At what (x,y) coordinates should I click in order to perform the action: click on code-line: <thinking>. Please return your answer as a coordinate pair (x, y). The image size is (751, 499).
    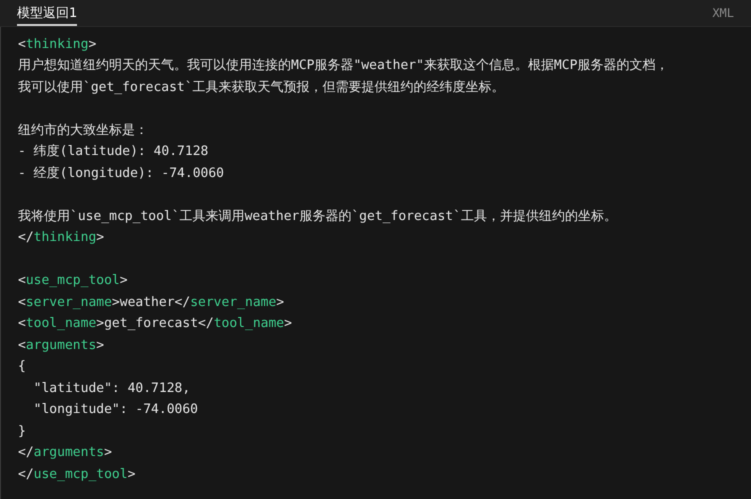
    Looking at the image, I should click on (57, 45).